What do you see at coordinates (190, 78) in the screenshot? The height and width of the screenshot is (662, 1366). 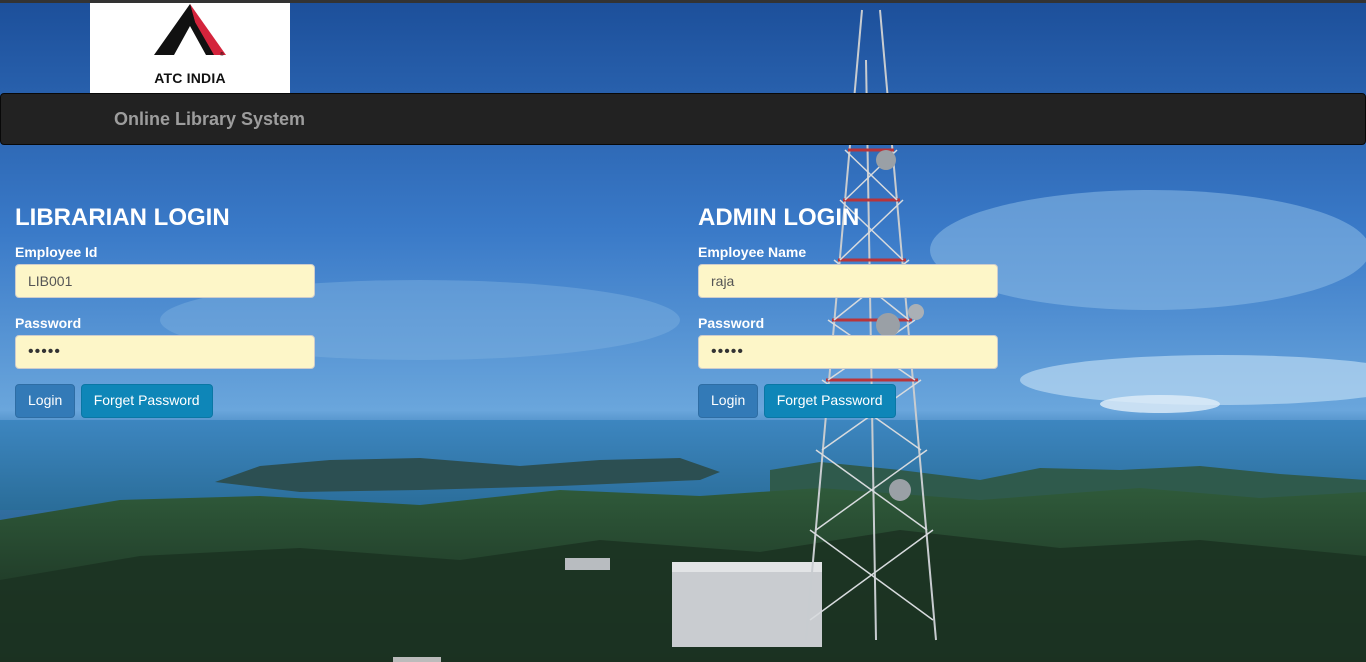 I see `logo-text: ATC INDIA` at bounding box center [190, 78].